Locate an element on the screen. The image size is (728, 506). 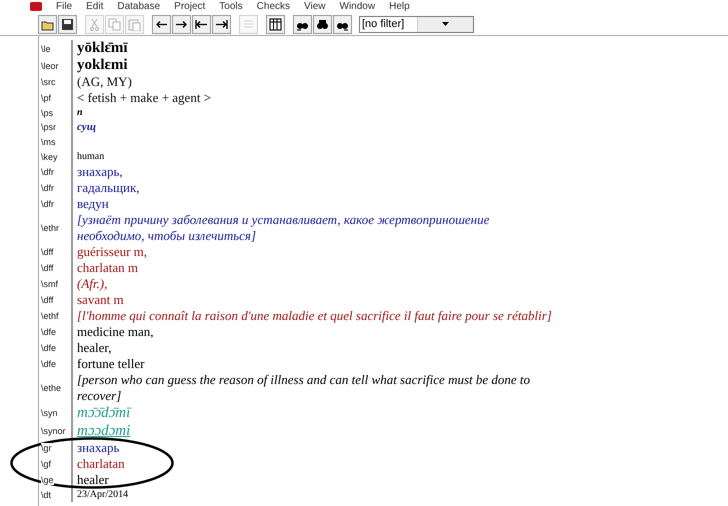
field-marker: \synor is located at coordinates (53, 431).